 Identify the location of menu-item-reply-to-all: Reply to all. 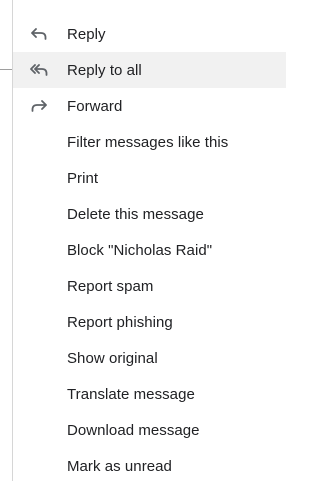
(149, 70).